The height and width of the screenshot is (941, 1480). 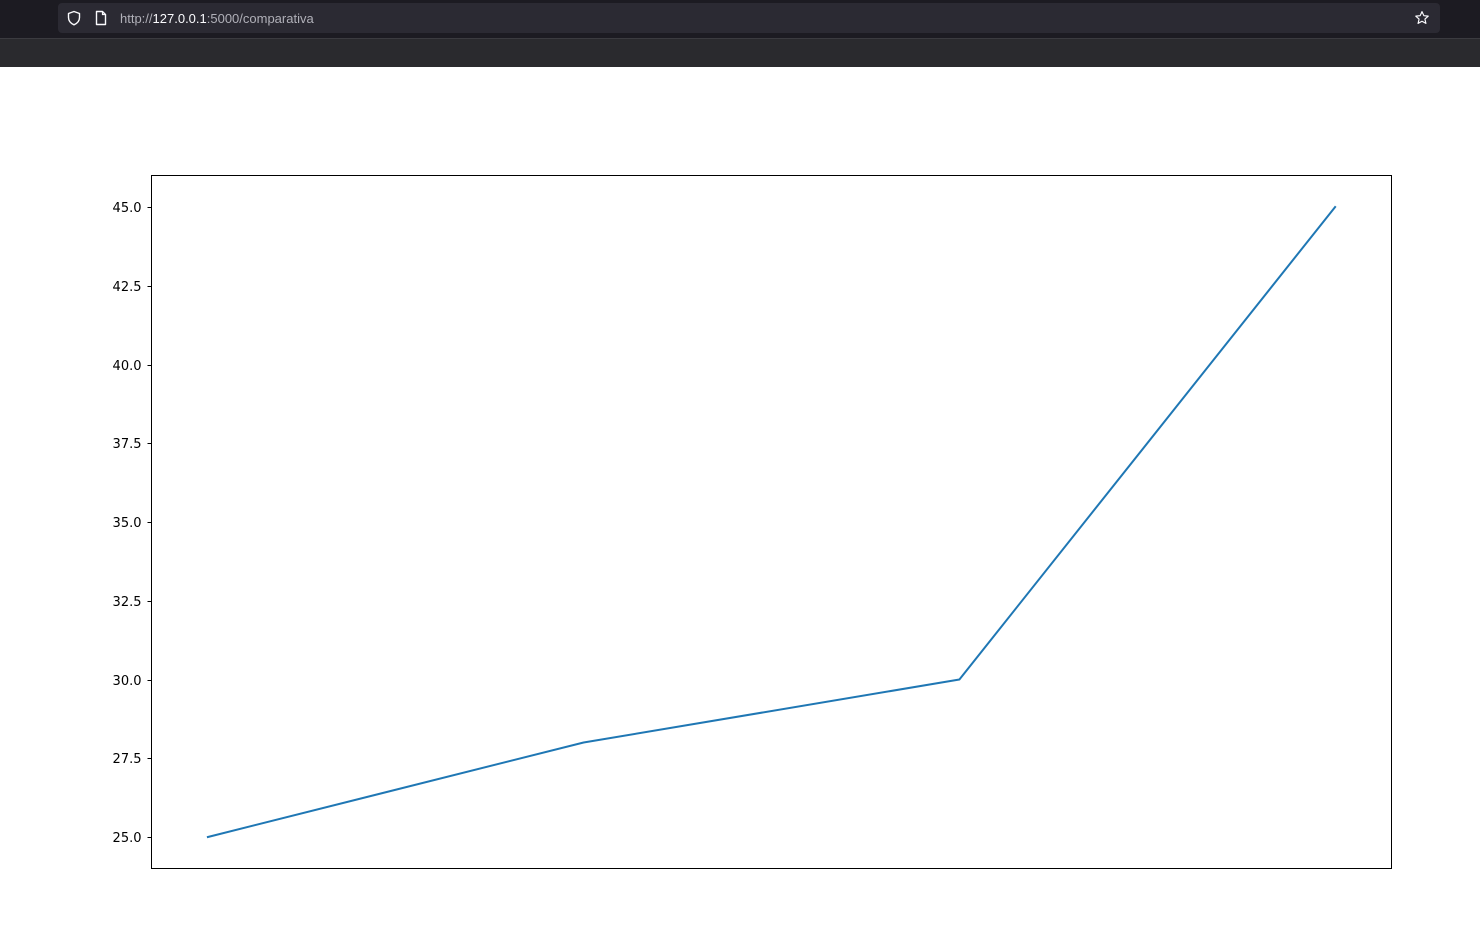 What do you see at coordinates (127, 759) in the screenshot?
I see `y-tick-label: 27.5` at bounding box center [127, 759].